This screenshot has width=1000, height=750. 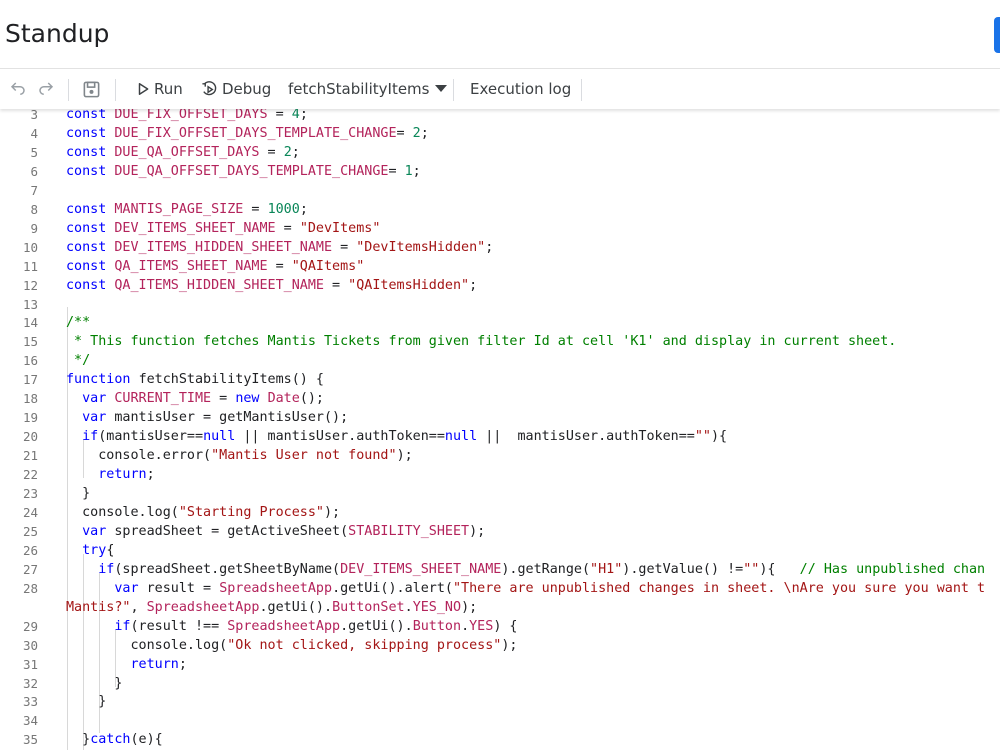 What do you see at coordinates (34, 190) in the screenshot?
I see `line-number: 7` at bounding box center [34, 190].